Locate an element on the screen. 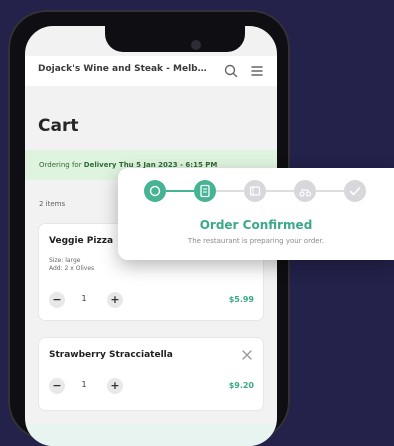 Image resolution: width=394 pixels, height=446 pixels. phone-notch is located at coordinates (175, 39).